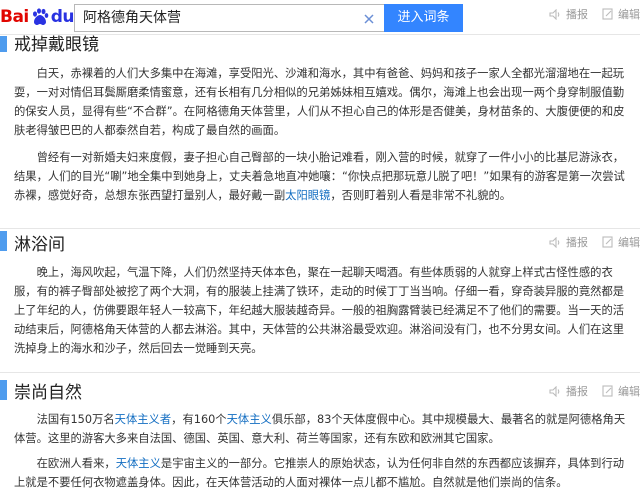 Image resolution: width=640 pixels, height=503 pixels. Describe the element at coordinates (143, 419) in the screenshot. I see `link-naturist: 天体主义者` at that location.